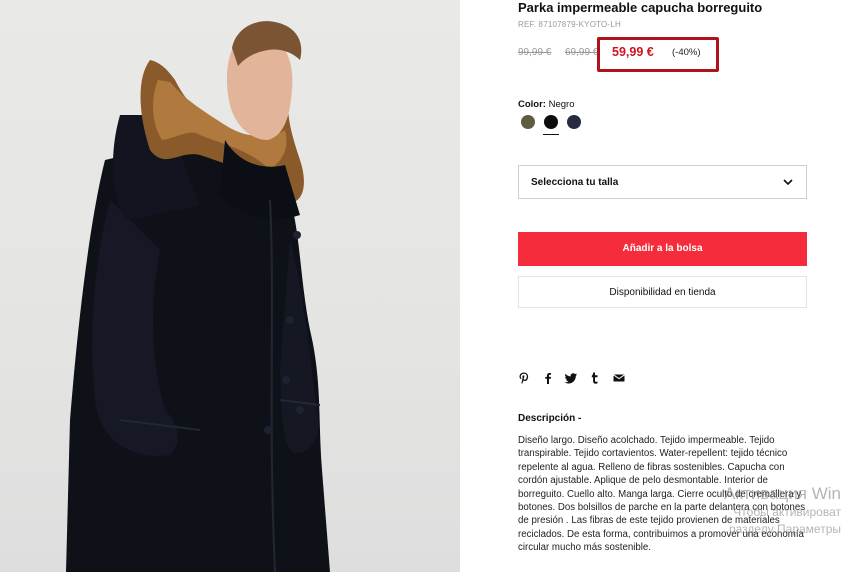 This screenshot has width=841, height=572. What do you see at coordinates (788, 182) in the screenshot?
I see `chevron-down-icon` at bounding box center [788, 182].